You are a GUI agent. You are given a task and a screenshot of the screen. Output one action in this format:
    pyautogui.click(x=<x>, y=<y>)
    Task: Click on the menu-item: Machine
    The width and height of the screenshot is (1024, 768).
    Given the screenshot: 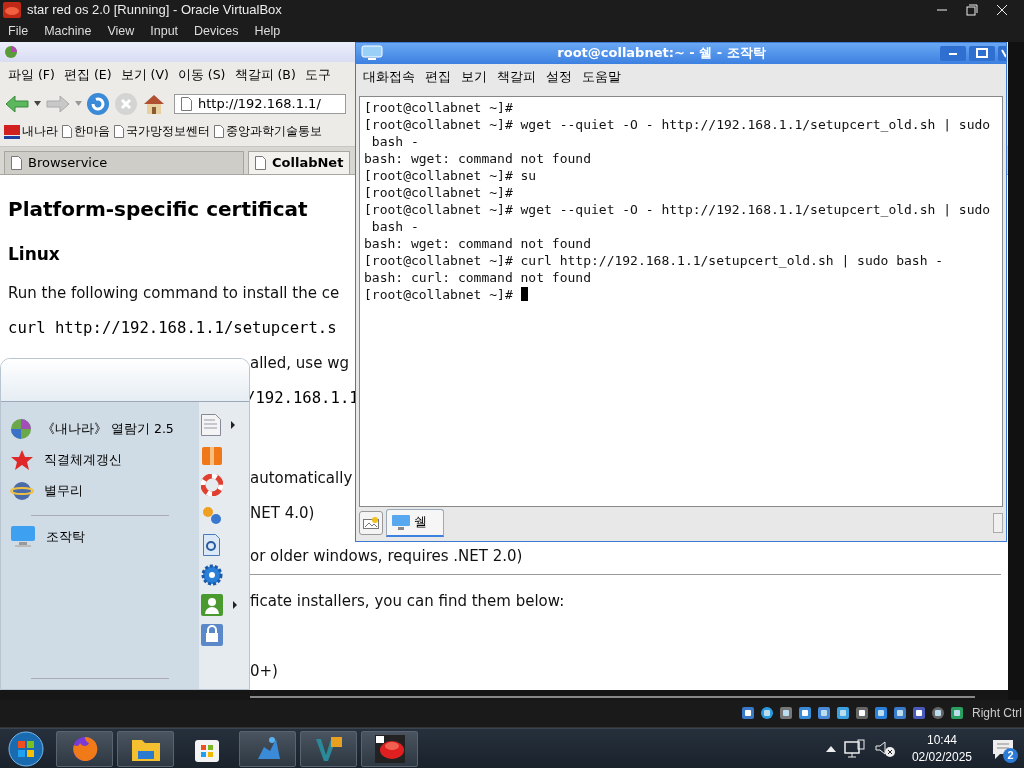 What is the action you would take?
    pyautogui.click(x=69, y=30)
    